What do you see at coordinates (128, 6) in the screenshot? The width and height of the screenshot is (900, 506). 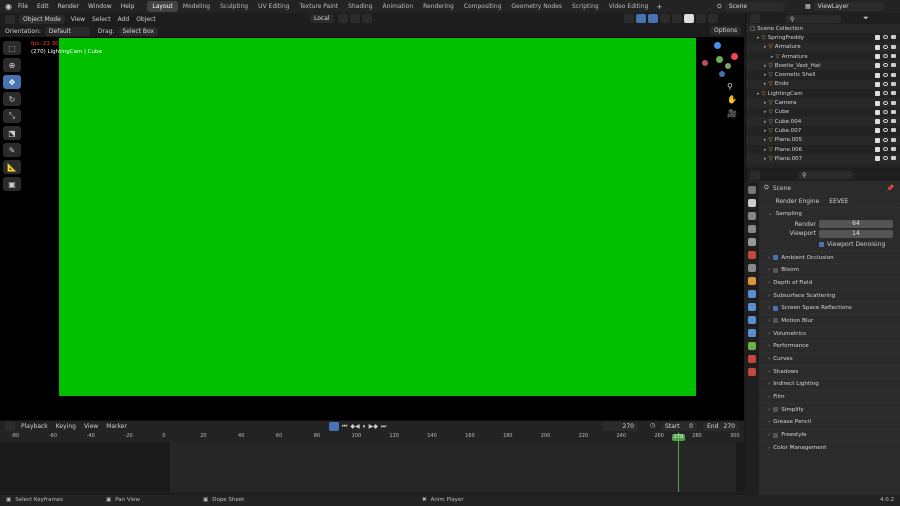 I see `menu-help: Help` at bounding box center [128, 6].